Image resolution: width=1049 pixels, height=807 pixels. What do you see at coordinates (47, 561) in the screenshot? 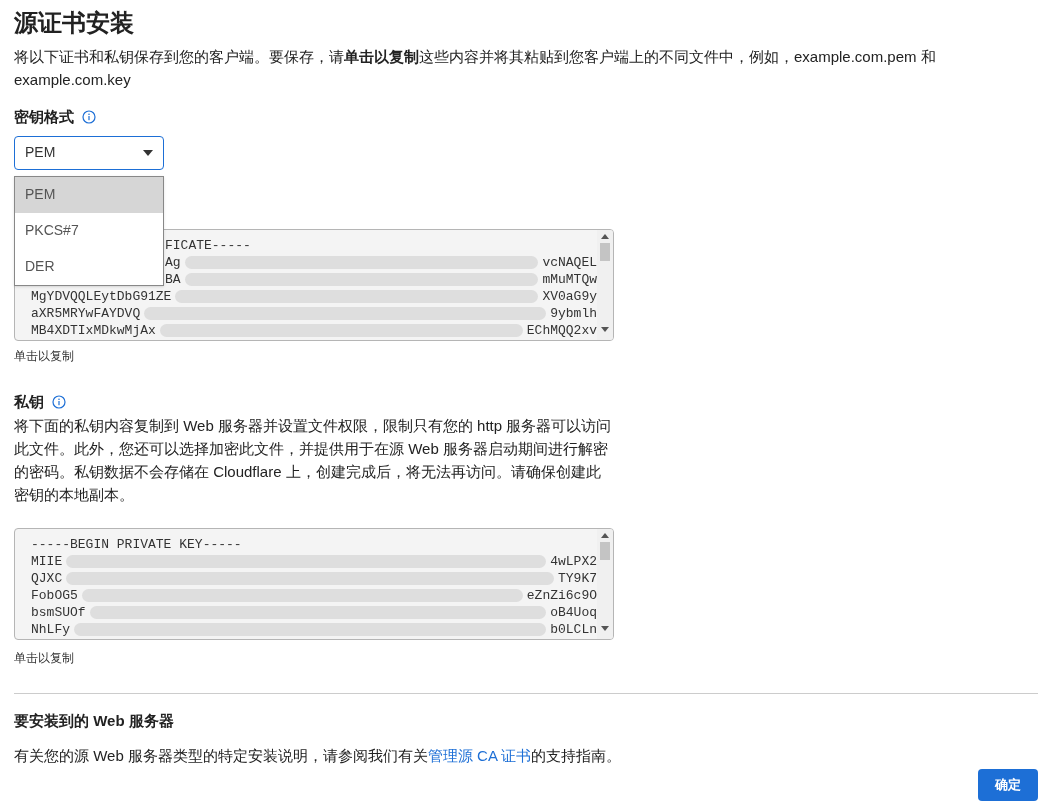
I see `code-text: MIIE` at bounding box center [47, 561].